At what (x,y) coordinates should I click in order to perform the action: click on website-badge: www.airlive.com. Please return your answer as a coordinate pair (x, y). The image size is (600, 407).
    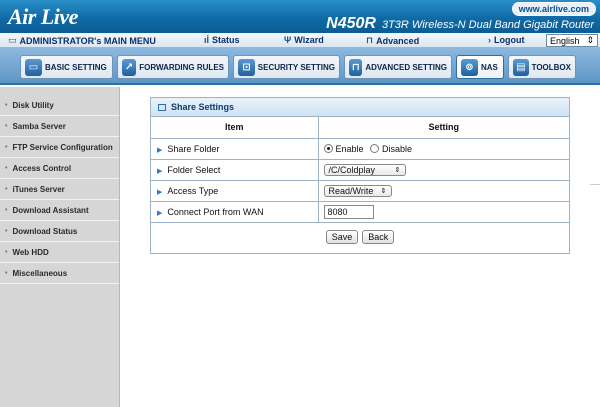
    Looking at the image, I should click on (553, 9).